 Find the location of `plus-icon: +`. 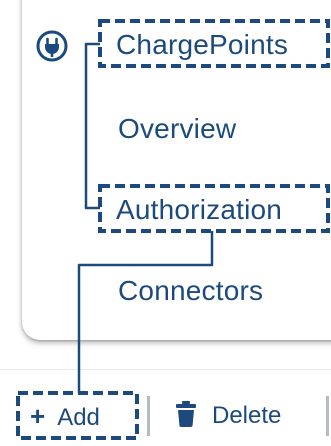

plus-icon: + is located at coordinates (38, 416).